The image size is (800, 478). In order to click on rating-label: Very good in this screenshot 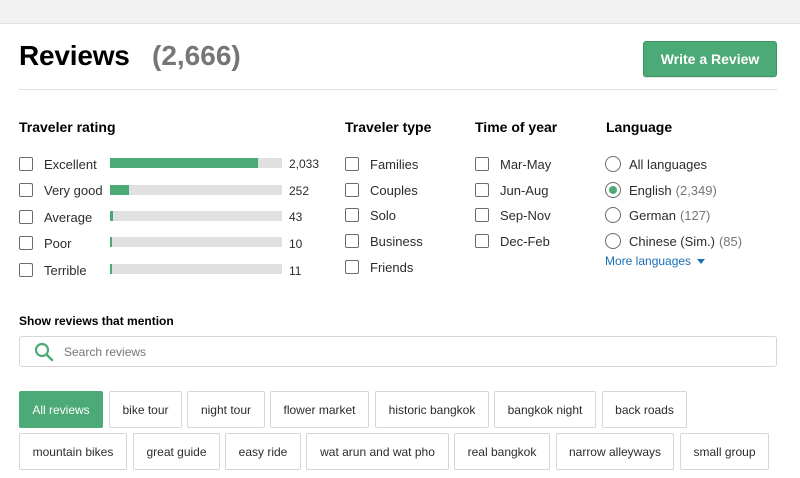, I will do `click(73, 190)`.